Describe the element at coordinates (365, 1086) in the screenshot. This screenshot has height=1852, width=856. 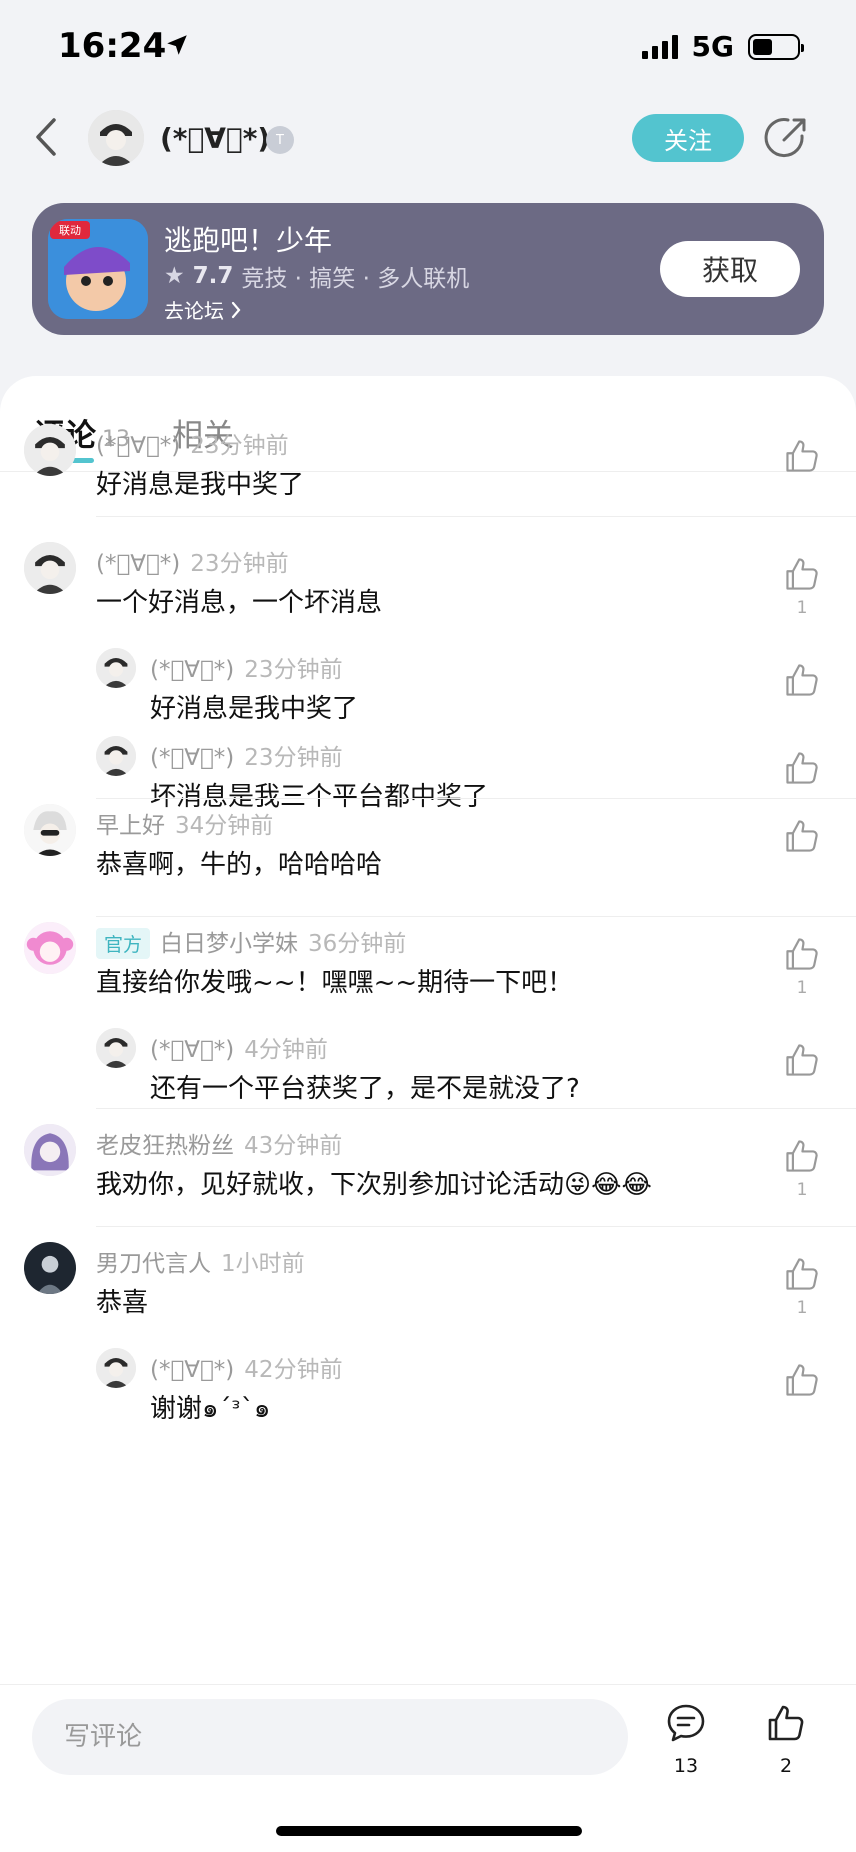
I see `comment-text: 还有一个平台获奖了，是不是就没了?` at that location.